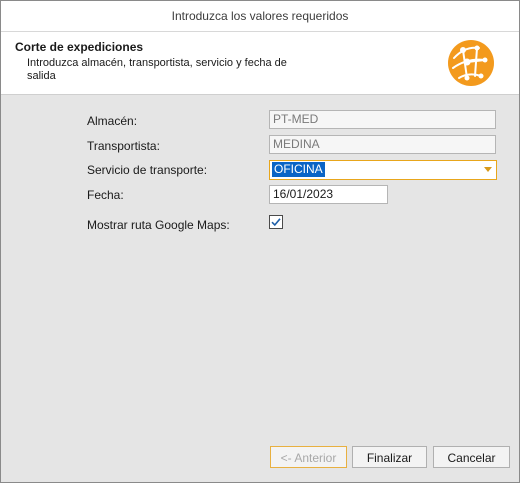 Image resolution: width=520 pixels, height=483 pixels. What do you see at coordinates (471, 457) in the screenshot?
I see `cancel-button: Cancelar` at bounding box center [471, 457].